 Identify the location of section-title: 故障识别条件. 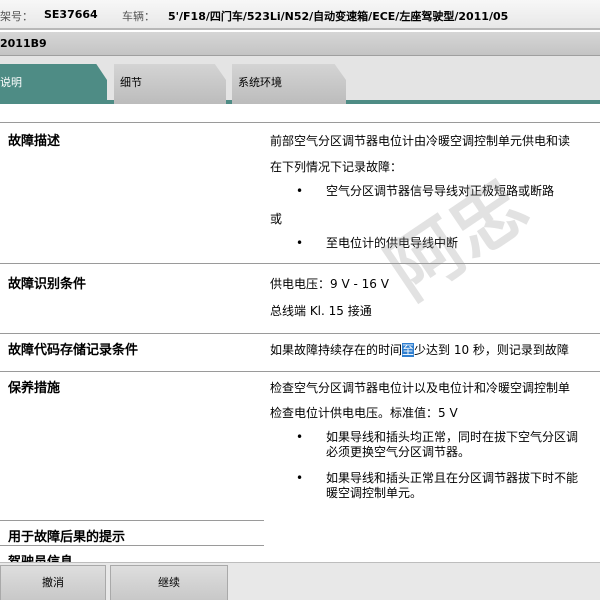
(47, 284).